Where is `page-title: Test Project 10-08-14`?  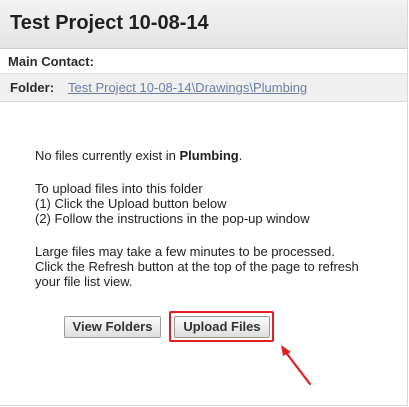 page-title: Test Project 10-08-14 is located at coordinates (109, 23).